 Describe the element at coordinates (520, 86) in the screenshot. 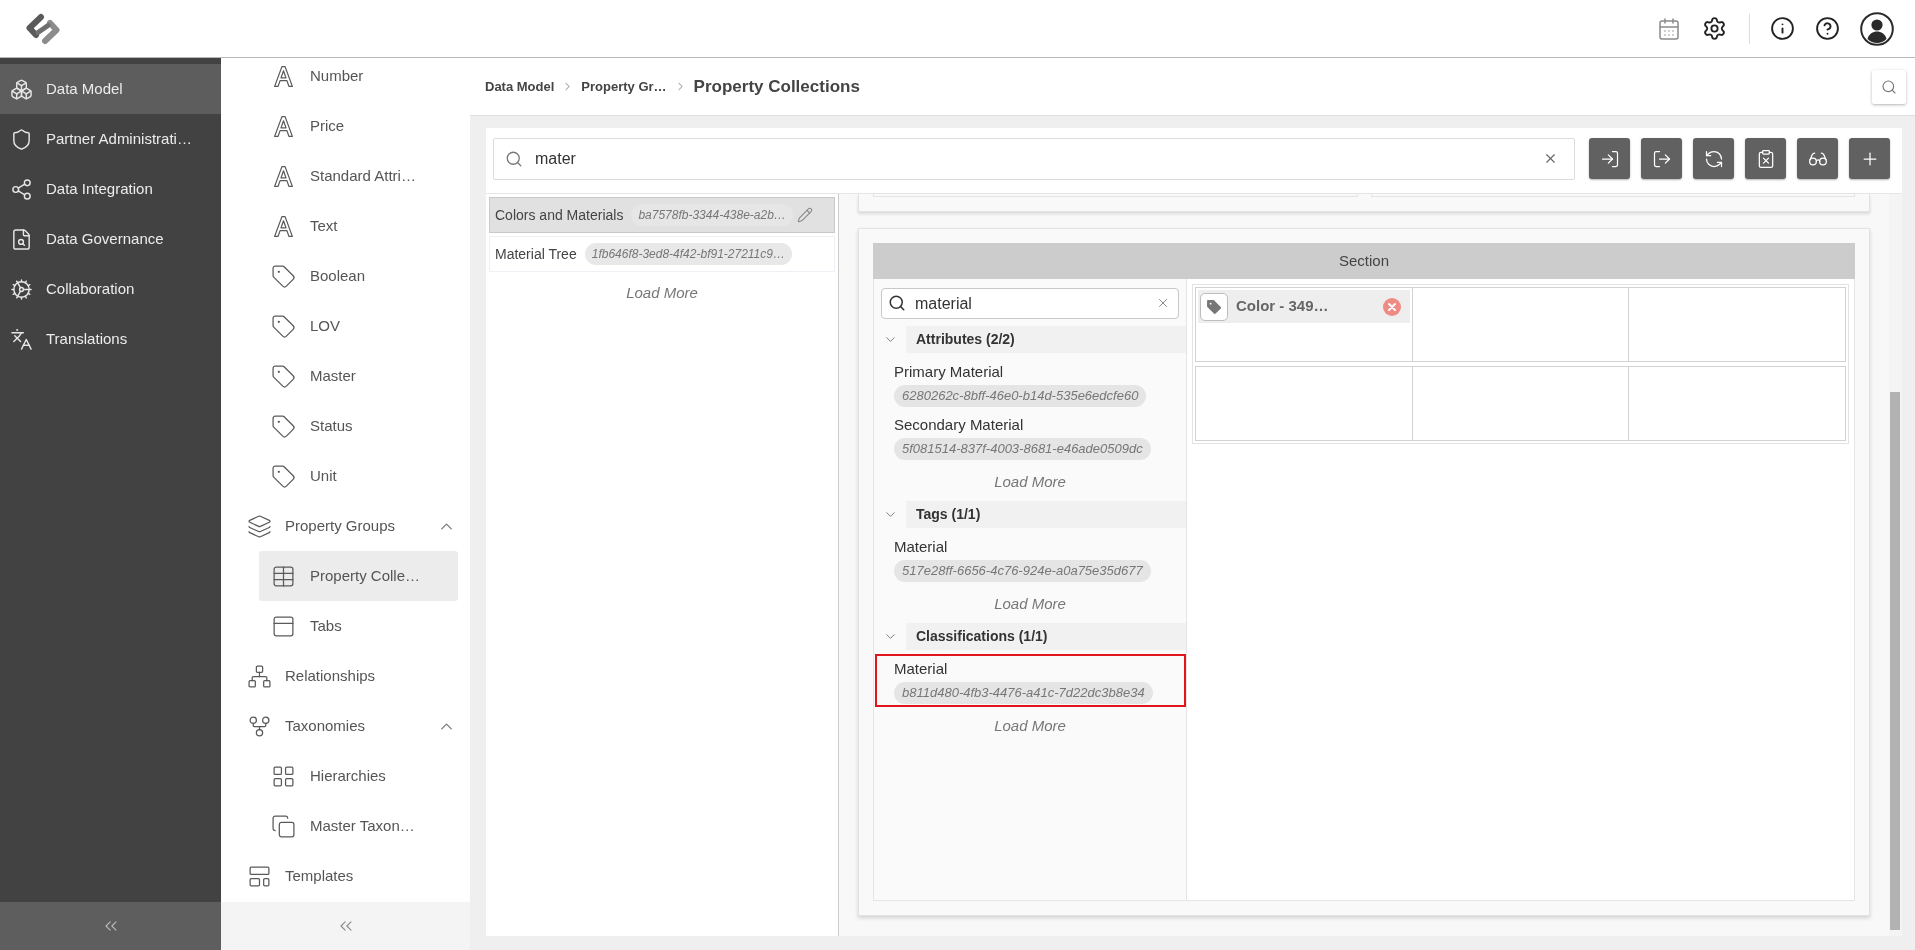

I see `breadcrumb-link: Data Model` at that location.